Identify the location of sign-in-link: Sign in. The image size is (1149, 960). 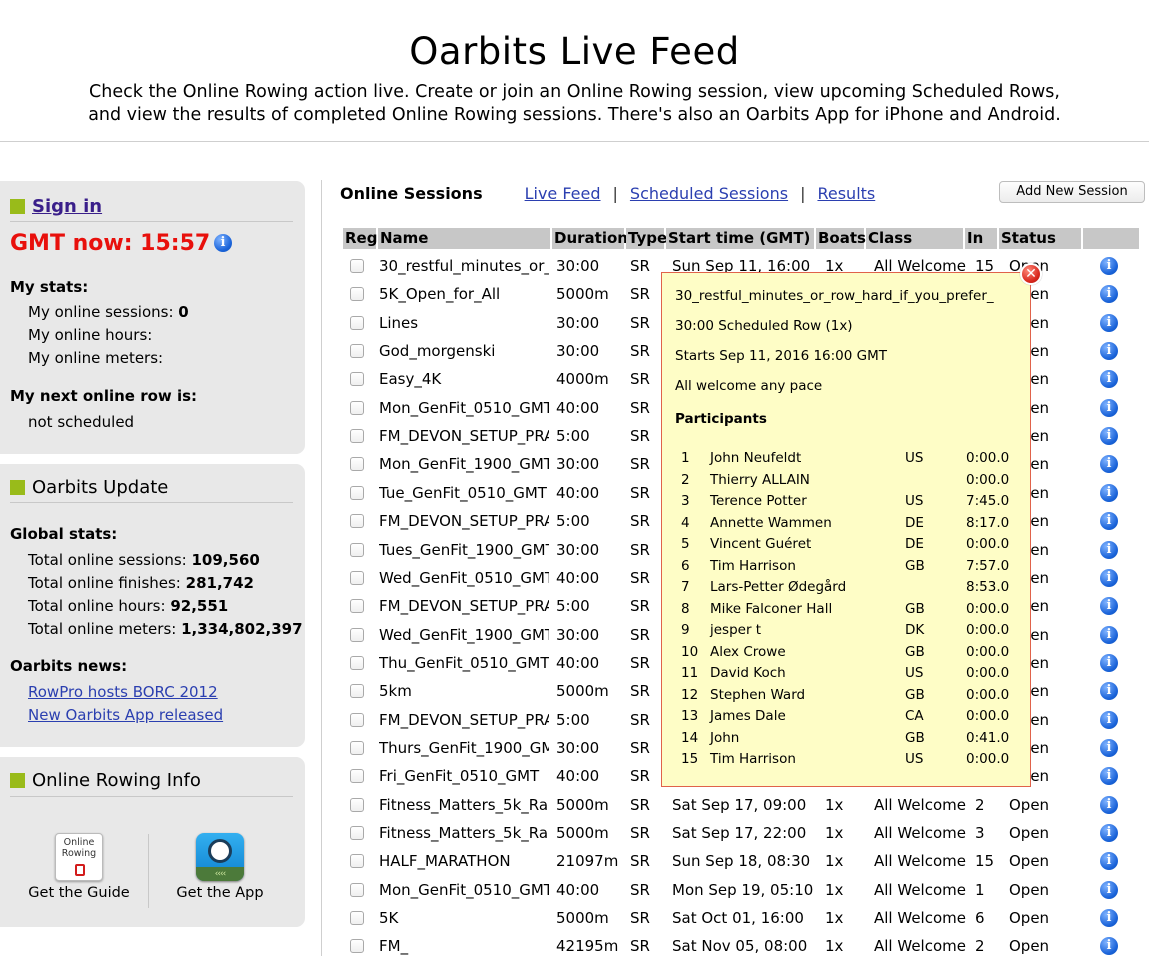
(67, 206).